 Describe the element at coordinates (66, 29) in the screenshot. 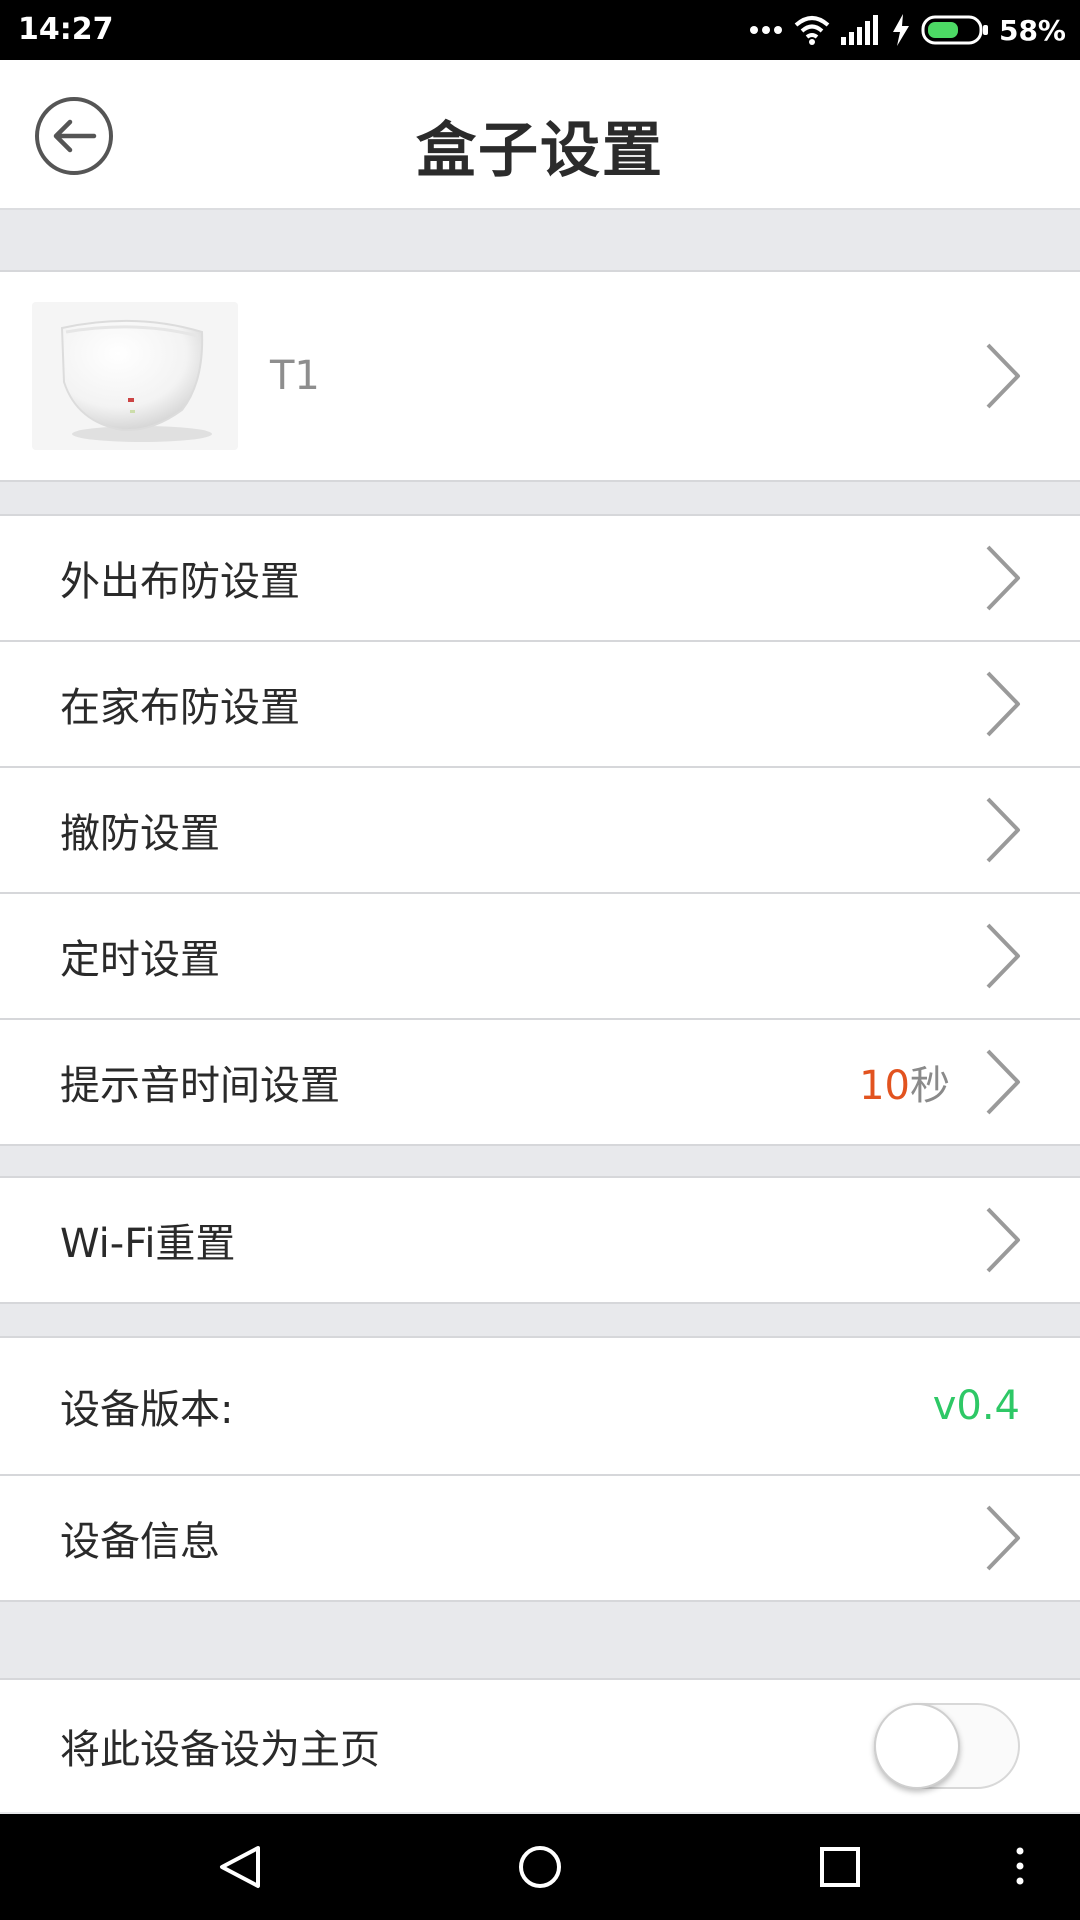

I see `status-time: 14:27` at that location.